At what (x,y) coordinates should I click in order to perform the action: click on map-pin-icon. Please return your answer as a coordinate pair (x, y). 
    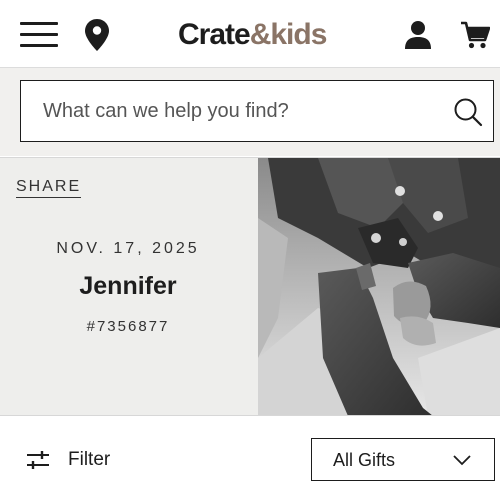
    Looking at the image, I should click on (97, 35).